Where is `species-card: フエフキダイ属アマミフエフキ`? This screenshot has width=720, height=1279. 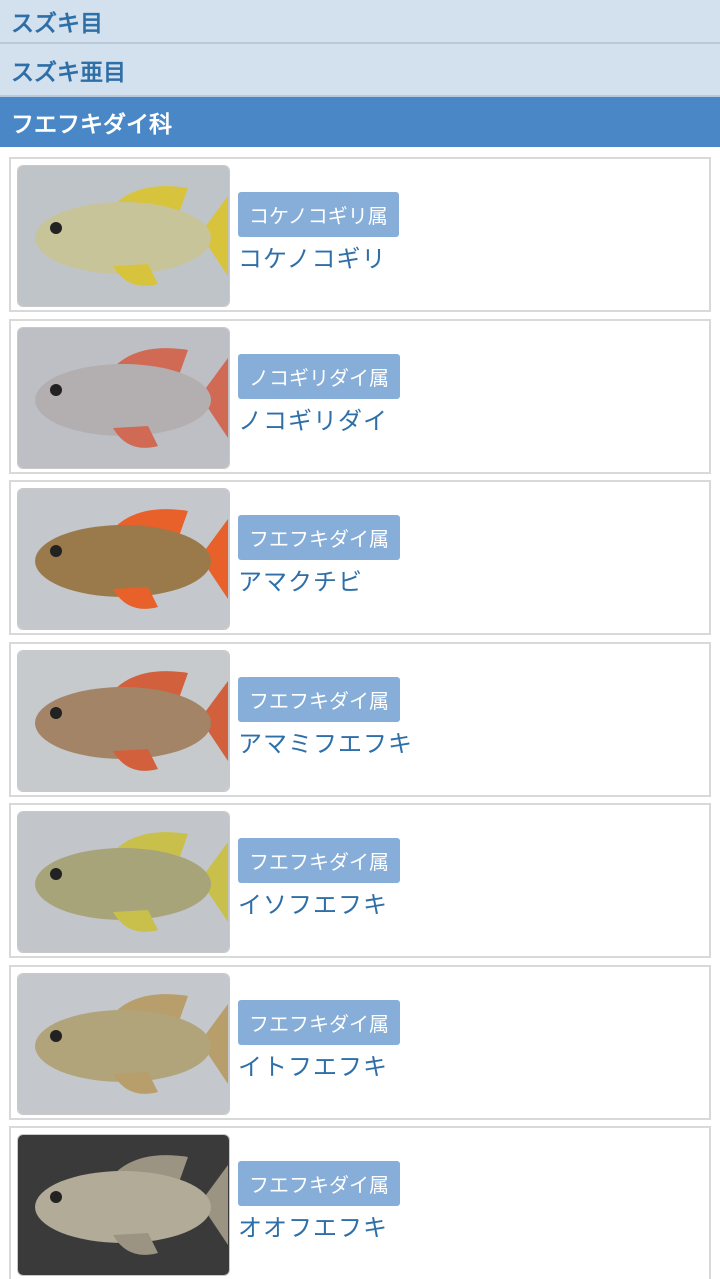 species-card: フエフキダイ属アマミフエフキ is located at coordinates (360, 719).